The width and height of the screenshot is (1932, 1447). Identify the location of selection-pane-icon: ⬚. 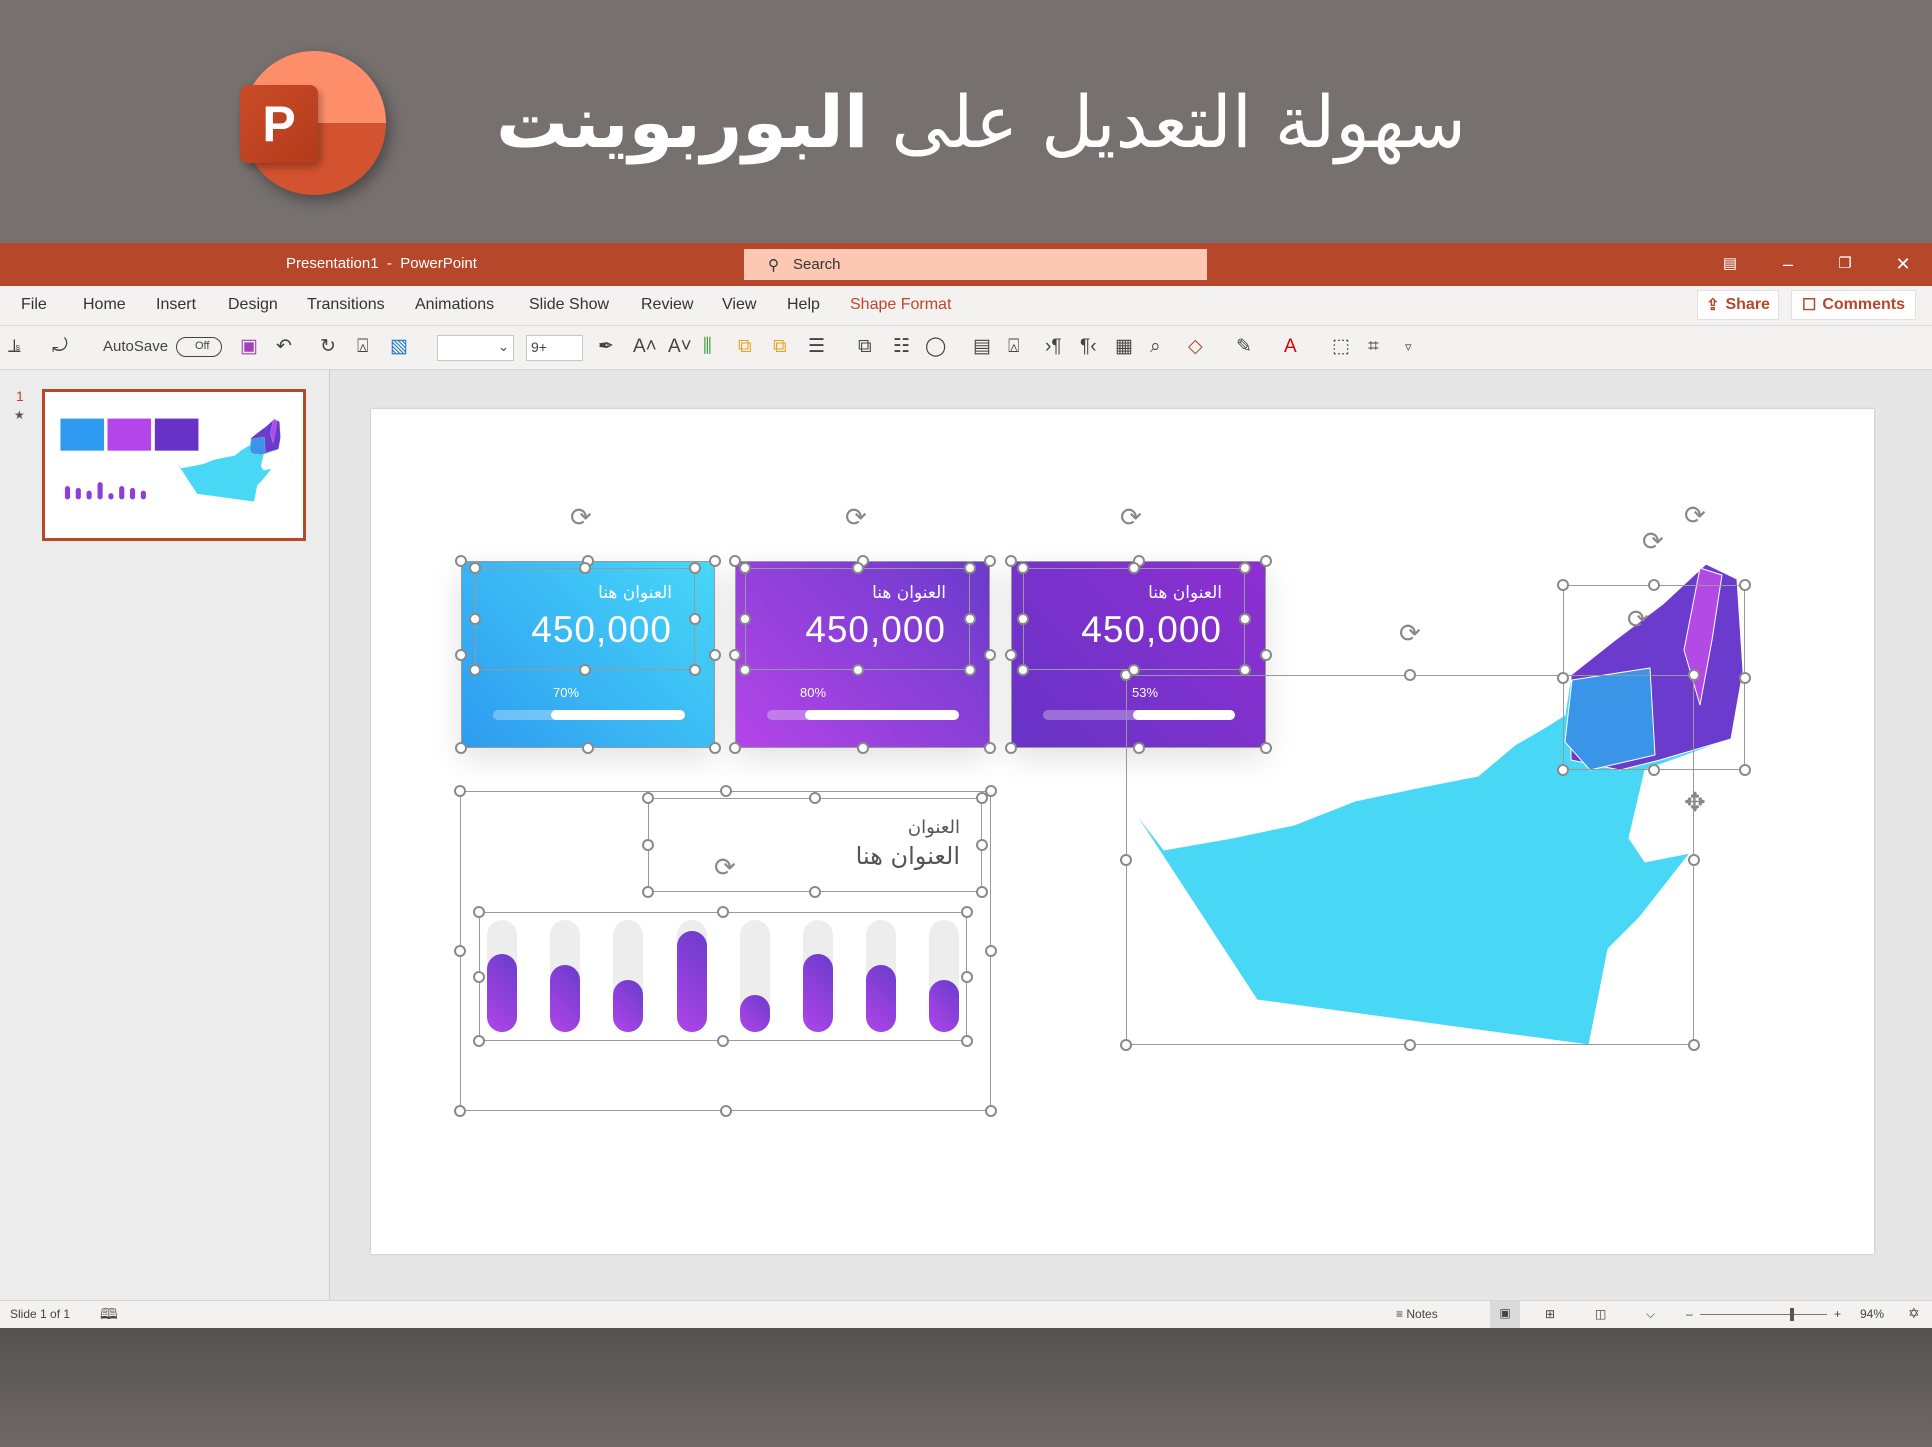
(1341, 347).